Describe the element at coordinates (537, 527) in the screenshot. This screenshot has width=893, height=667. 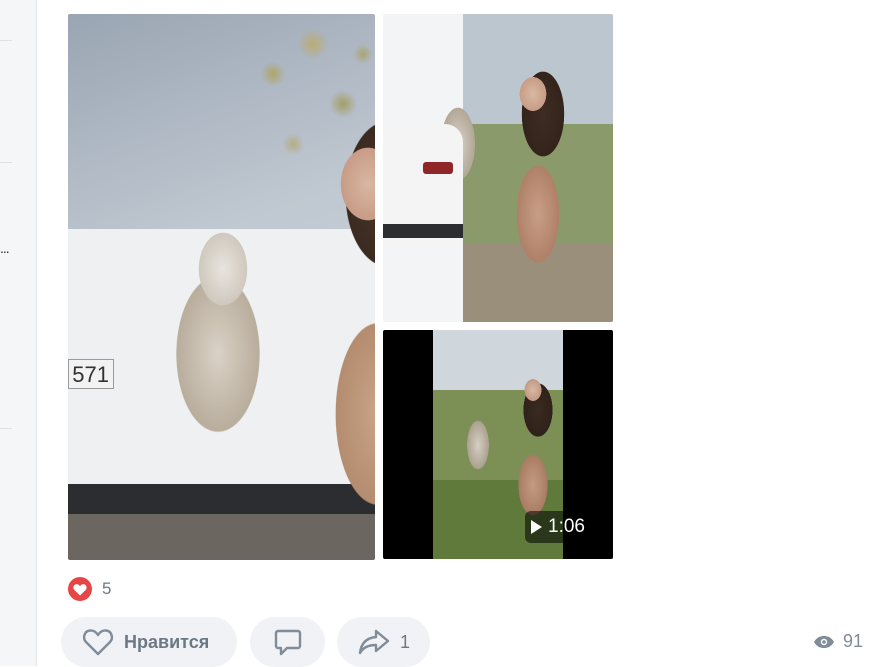
I see `play-icon` at that location.